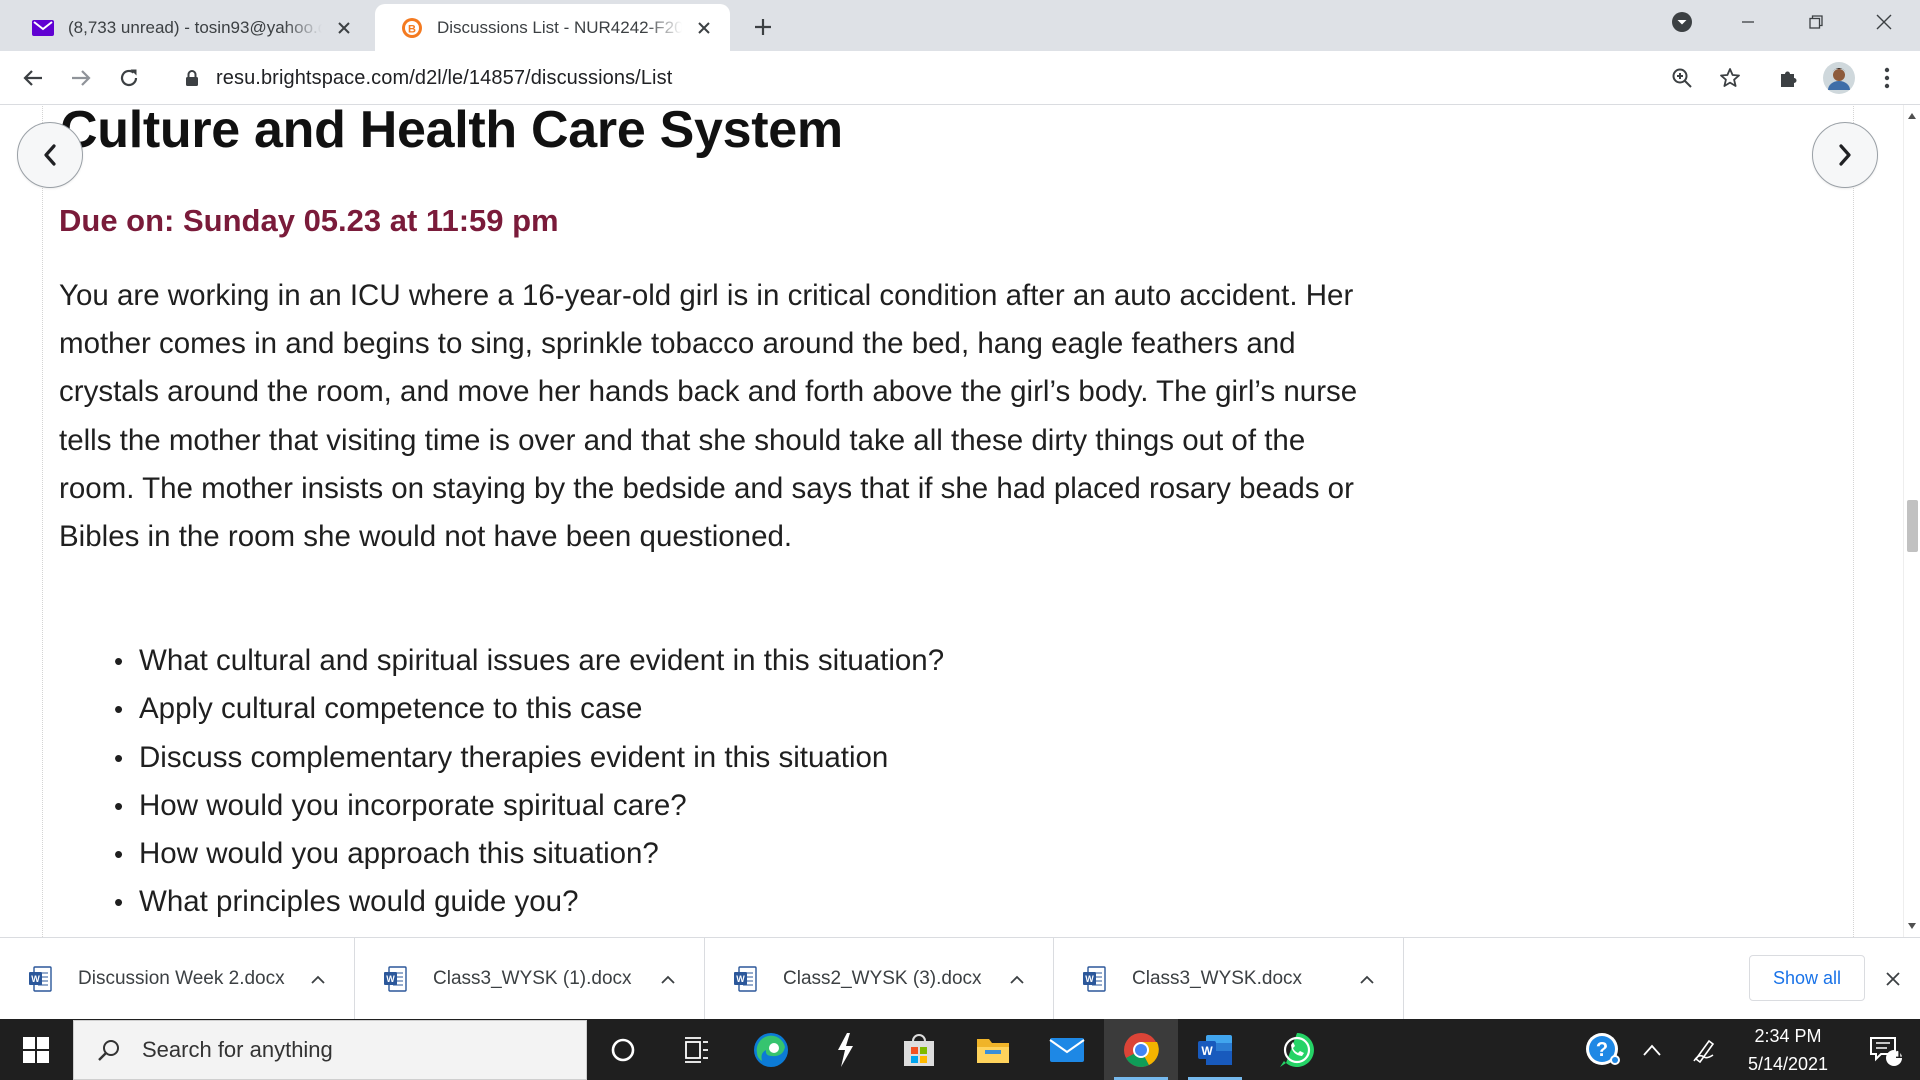  I want to click on download-item: W Class3_WYSK (1).docx, so click(530, 979).